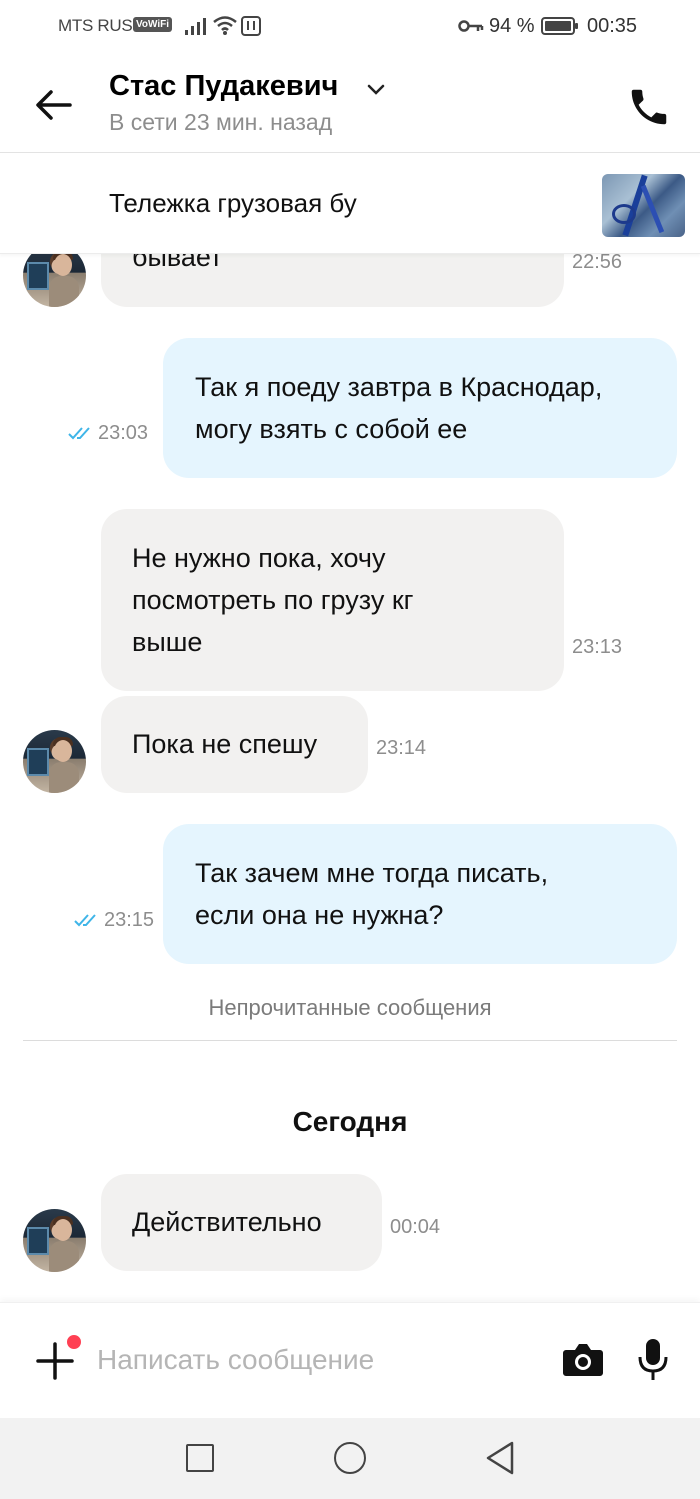 Image resolution: width=700 pixels, height=1499 pixels. What do you see at coordinates (54, 105) in the screenshot?
I see `back-arrow-icon` at bounding box center [54, 105].